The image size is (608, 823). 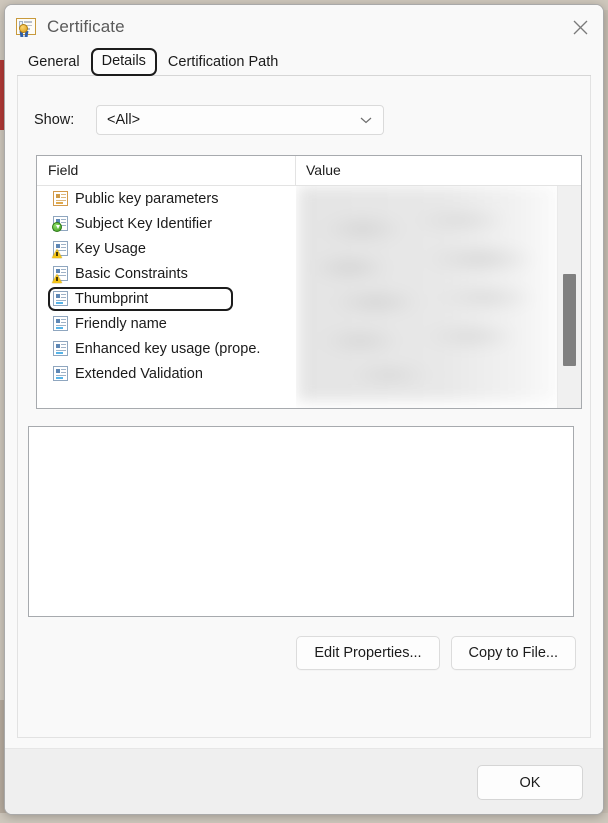 What do you see at coordinates (54, 63) in the screenshot?
I see `tab-general: General` at bounding box center [54, 63].